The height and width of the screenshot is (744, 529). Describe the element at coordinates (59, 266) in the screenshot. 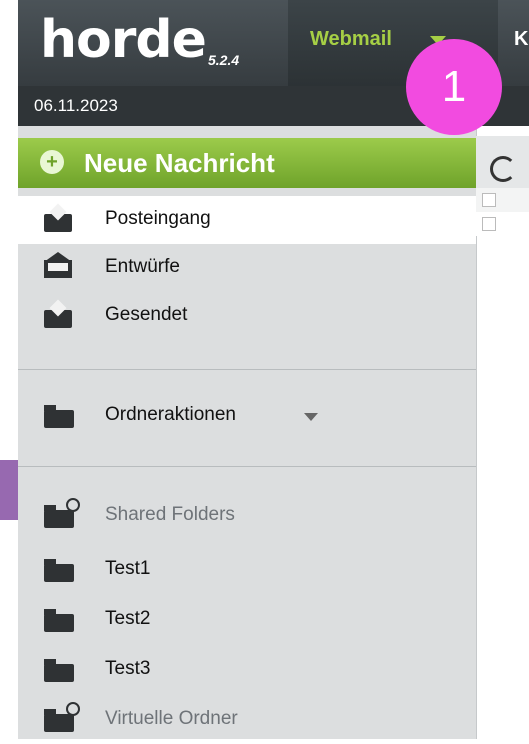

I see `drafts-icon` at that location.